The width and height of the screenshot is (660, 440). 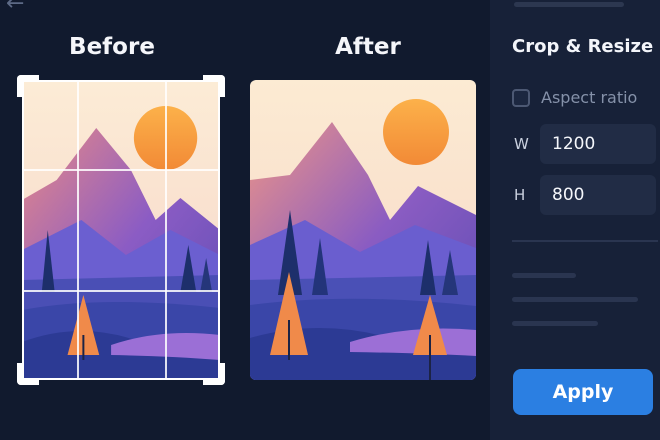 I want to click on back-arrow-icon: ←, so click(x=19, y=7).